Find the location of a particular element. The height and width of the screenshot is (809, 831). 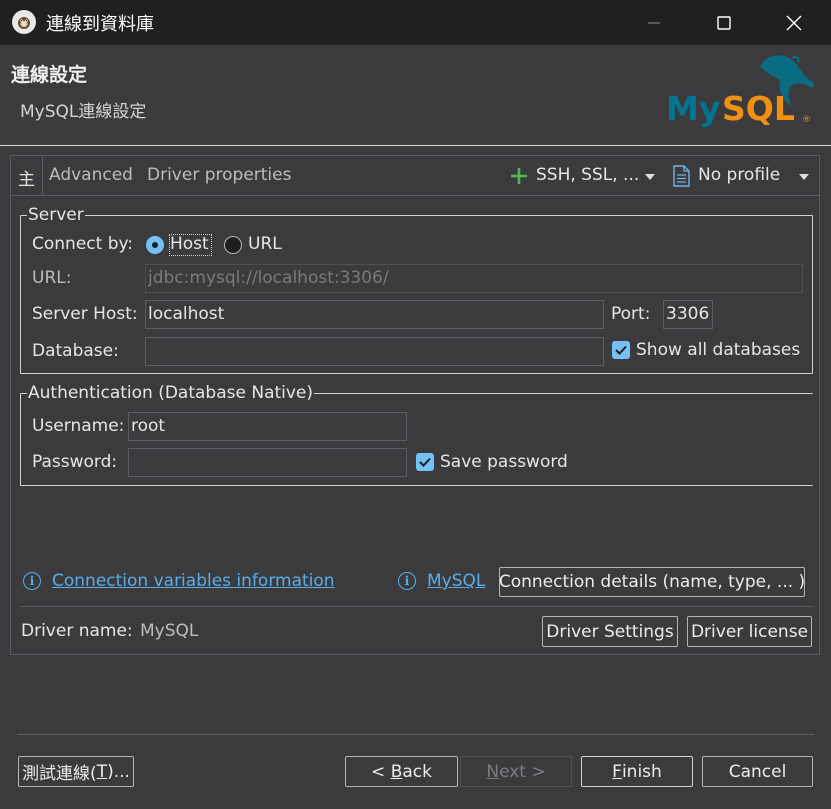

finish-button: Finish is located at coordinates (637, 771).